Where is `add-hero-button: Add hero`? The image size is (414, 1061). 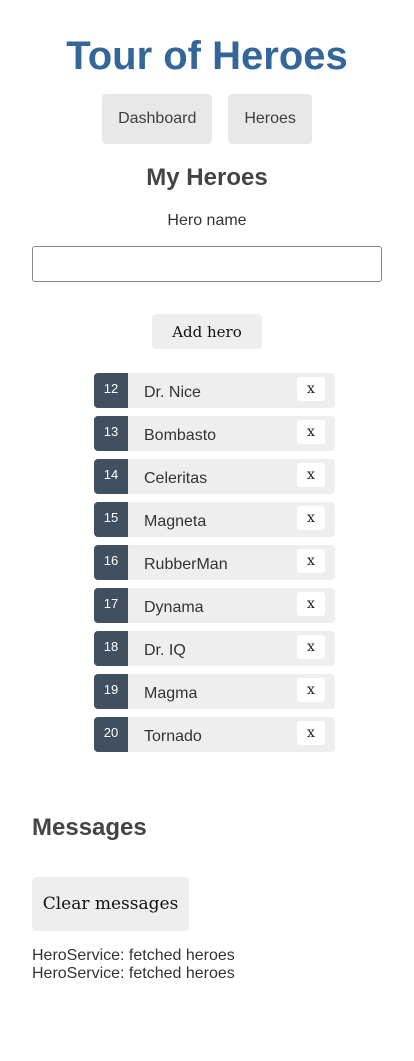
add-hero-button: Add hero is located at coordinates (207, 331).